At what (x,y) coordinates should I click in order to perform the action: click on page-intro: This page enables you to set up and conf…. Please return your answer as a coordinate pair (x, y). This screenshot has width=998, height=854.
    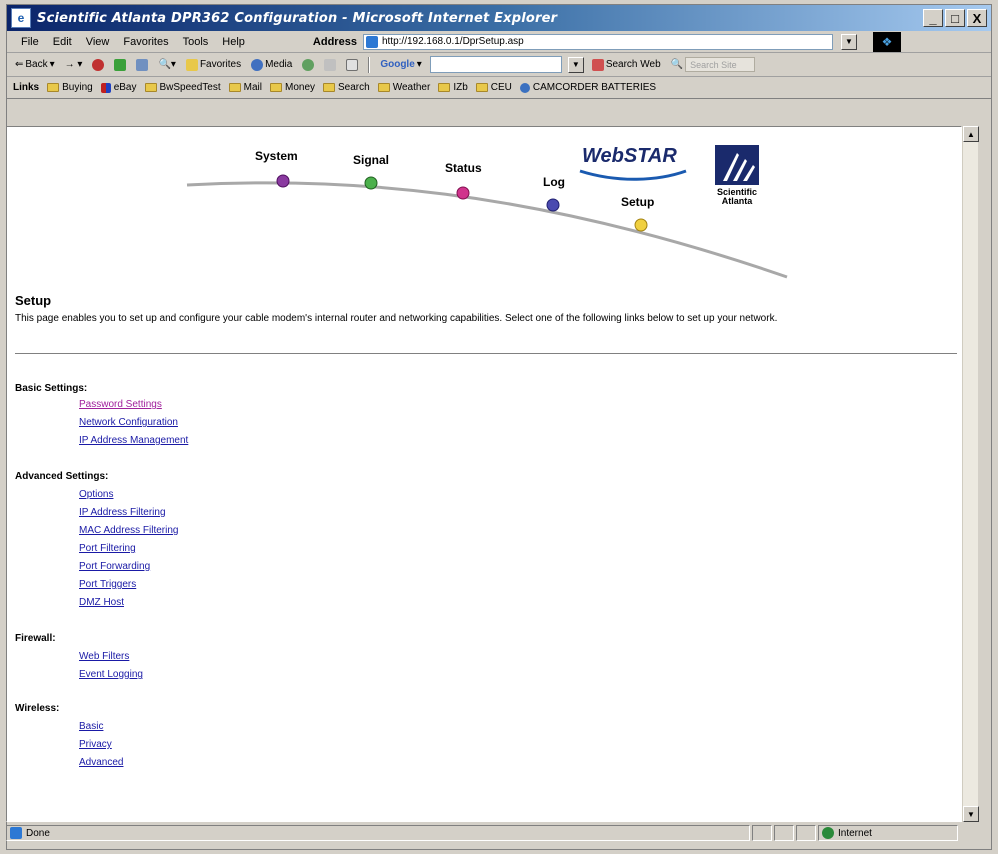
    Looking at the image, I should click on (396, 318).